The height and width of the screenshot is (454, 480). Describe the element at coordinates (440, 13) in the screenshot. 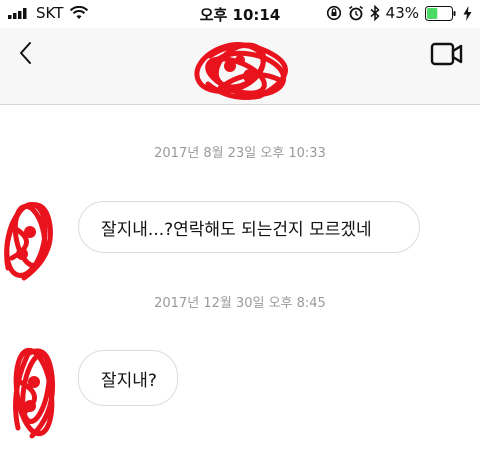

I see `battery-icon` at that location.